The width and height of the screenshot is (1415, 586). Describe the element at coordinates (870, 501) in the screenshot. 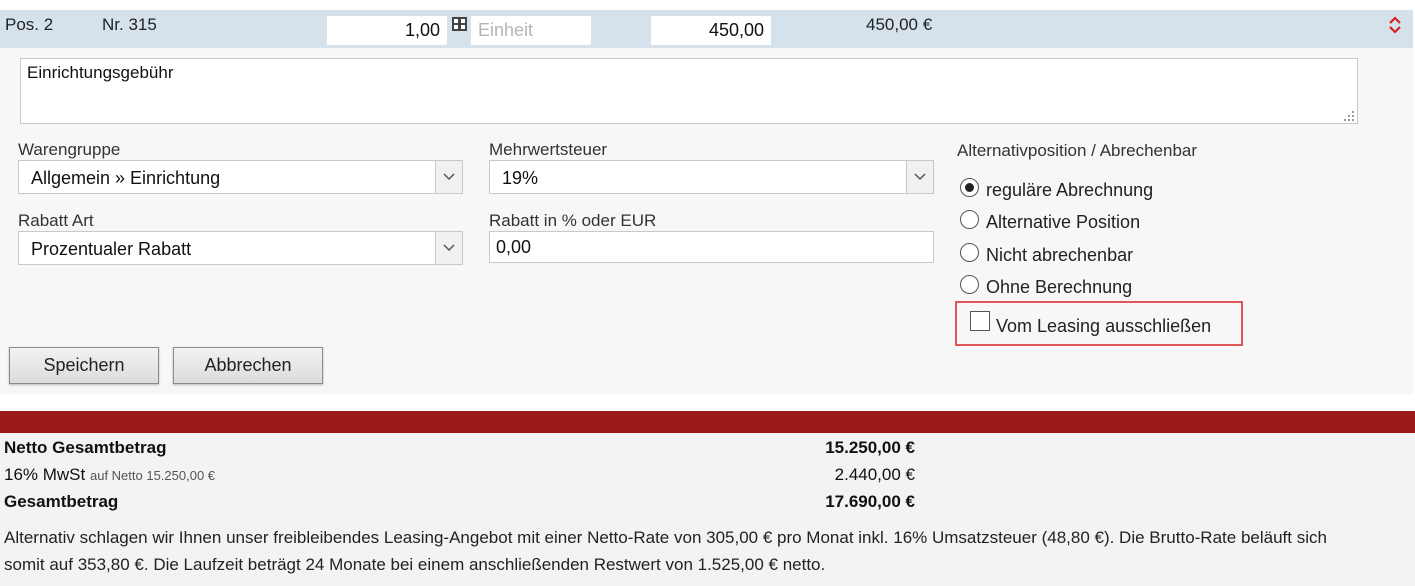

I see `gesamt-value: 17.690,00 €` at that location.